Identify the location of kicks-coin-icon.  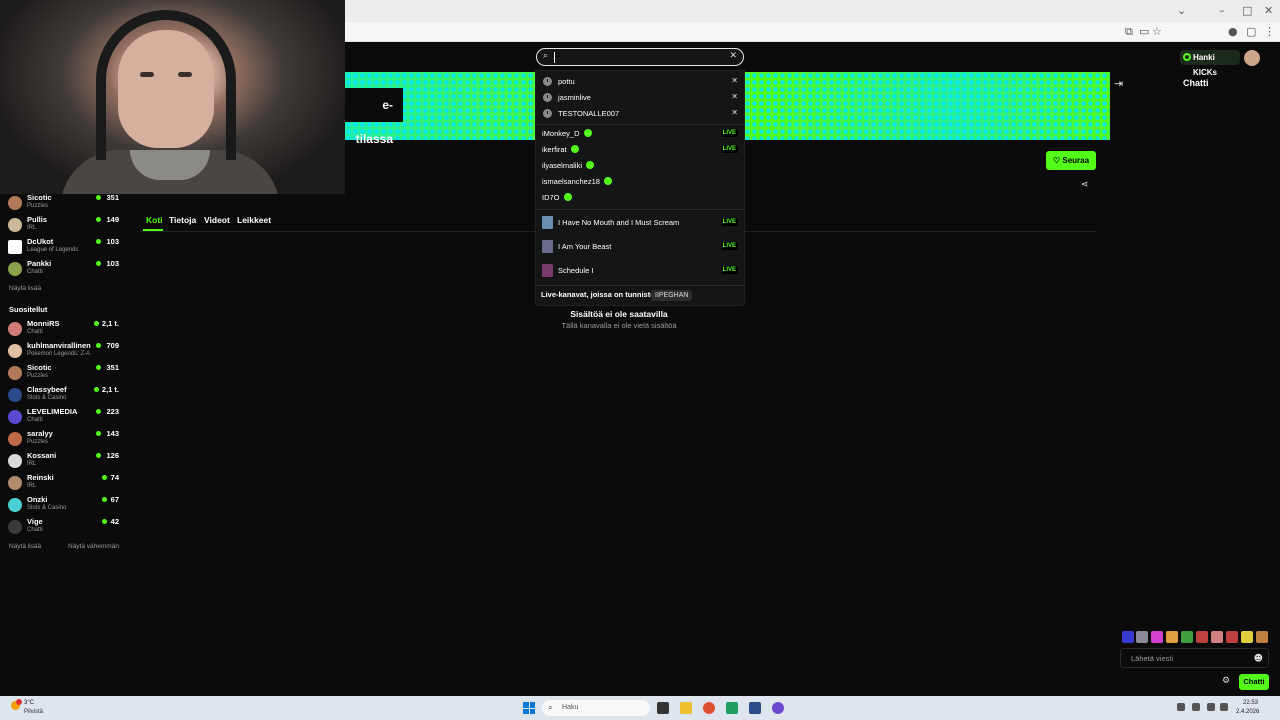
(1187, 57).